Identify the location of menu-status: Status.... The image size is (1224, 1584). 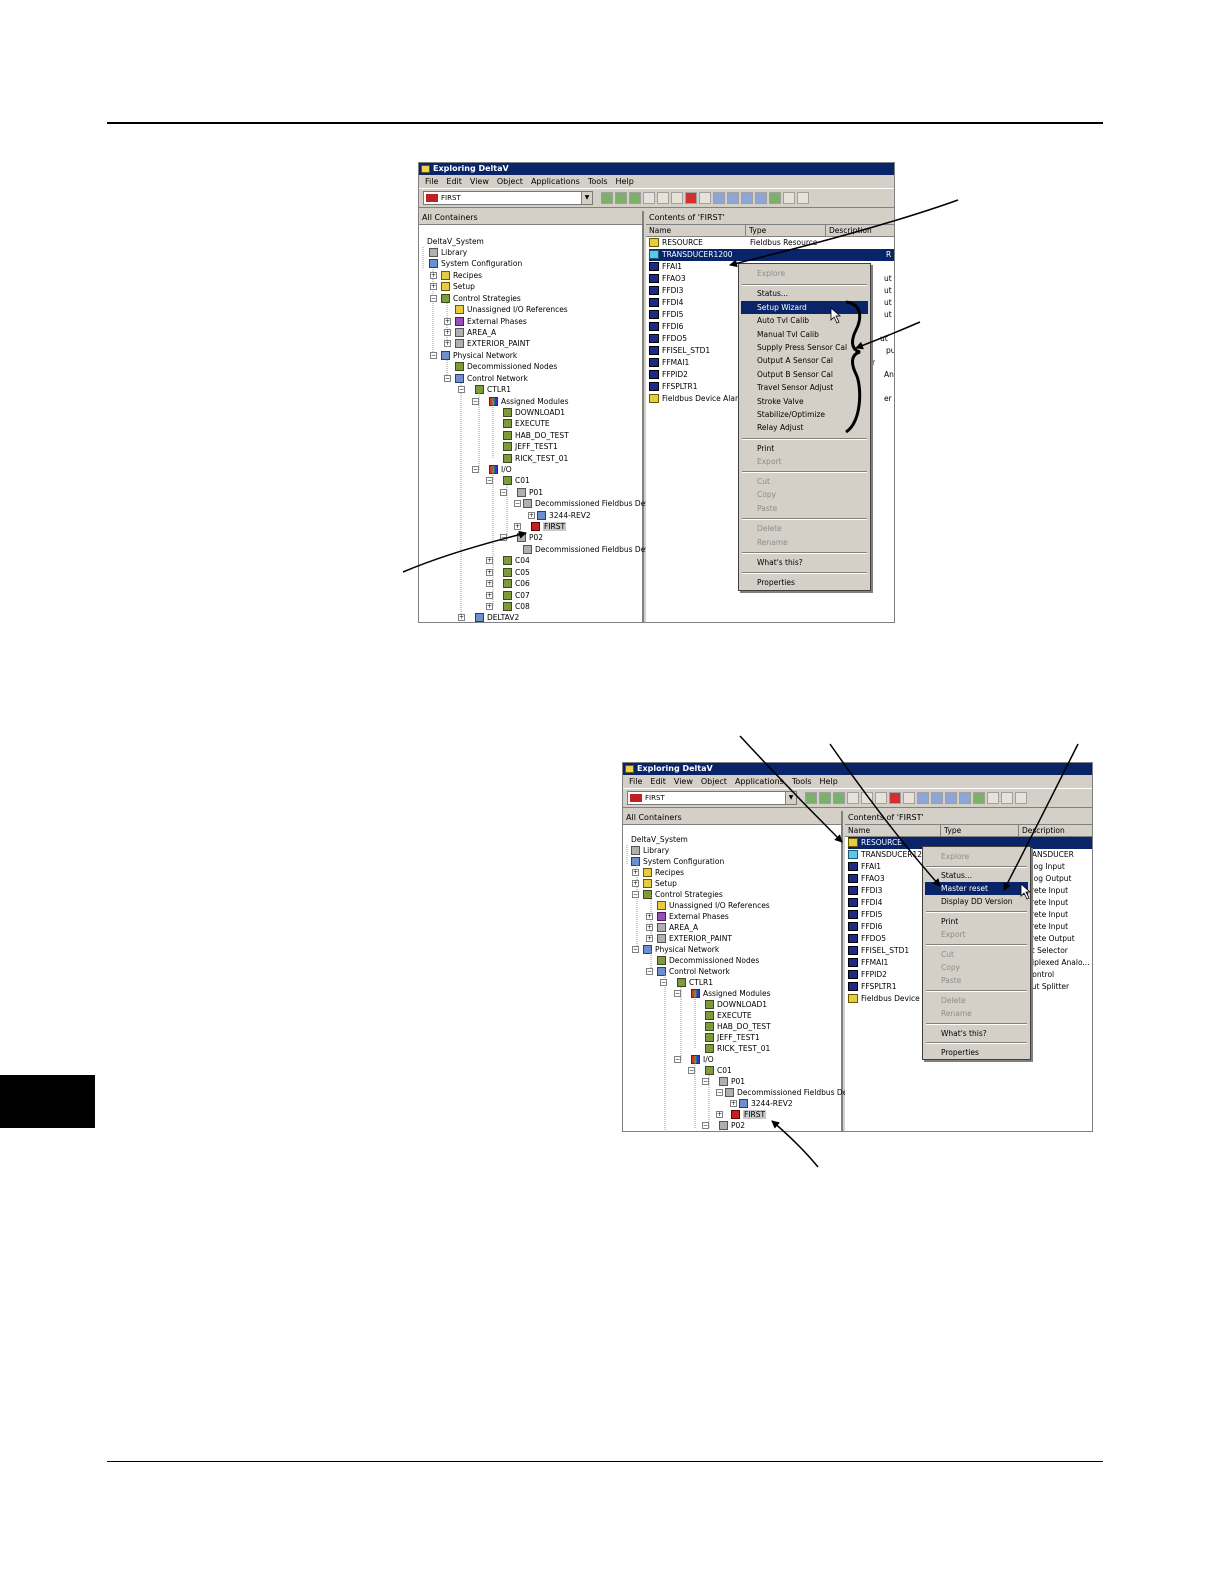
(804, 293).